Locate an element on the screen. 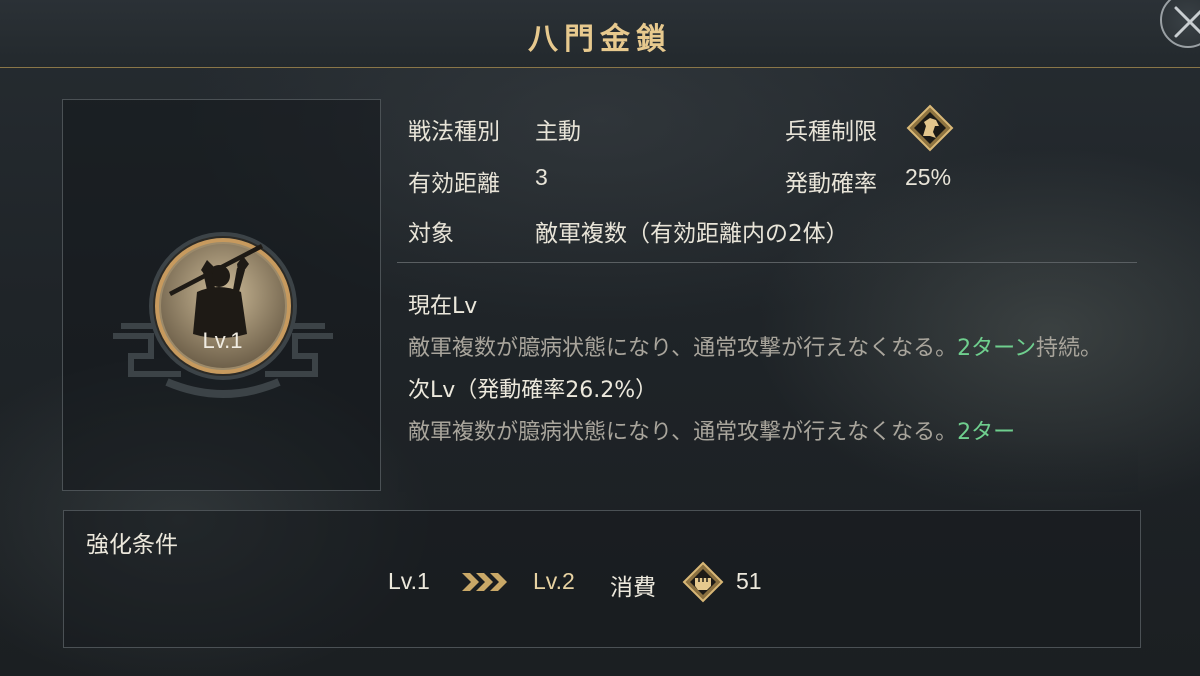 Image resolution: width=1200 pixels, height=676 pixels. page-title: 八門金鎖 is located at coordinates (600, 39).